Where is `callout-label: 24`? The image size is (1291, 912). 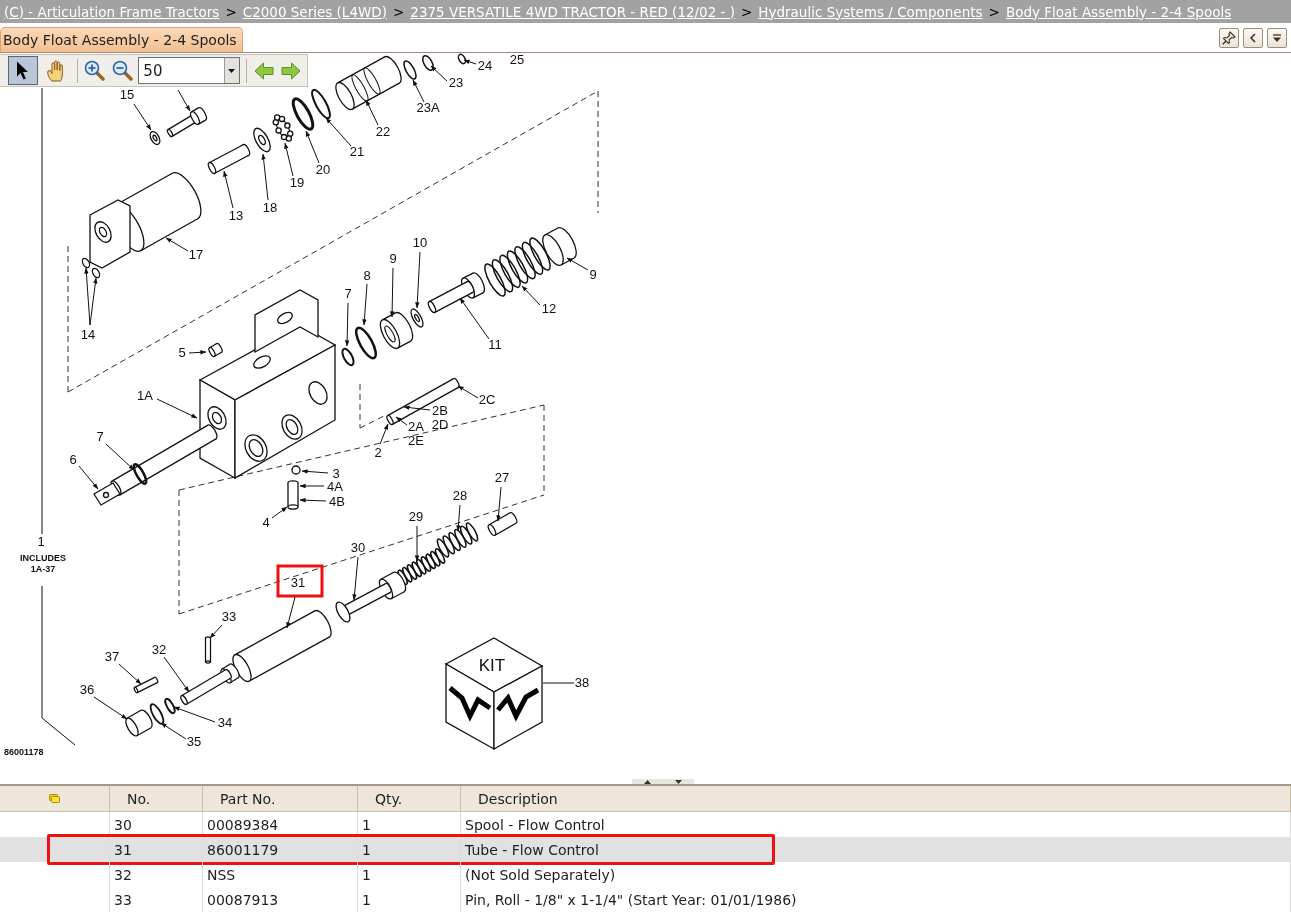
callout-label: 24 is located at coordinates (485, 65).